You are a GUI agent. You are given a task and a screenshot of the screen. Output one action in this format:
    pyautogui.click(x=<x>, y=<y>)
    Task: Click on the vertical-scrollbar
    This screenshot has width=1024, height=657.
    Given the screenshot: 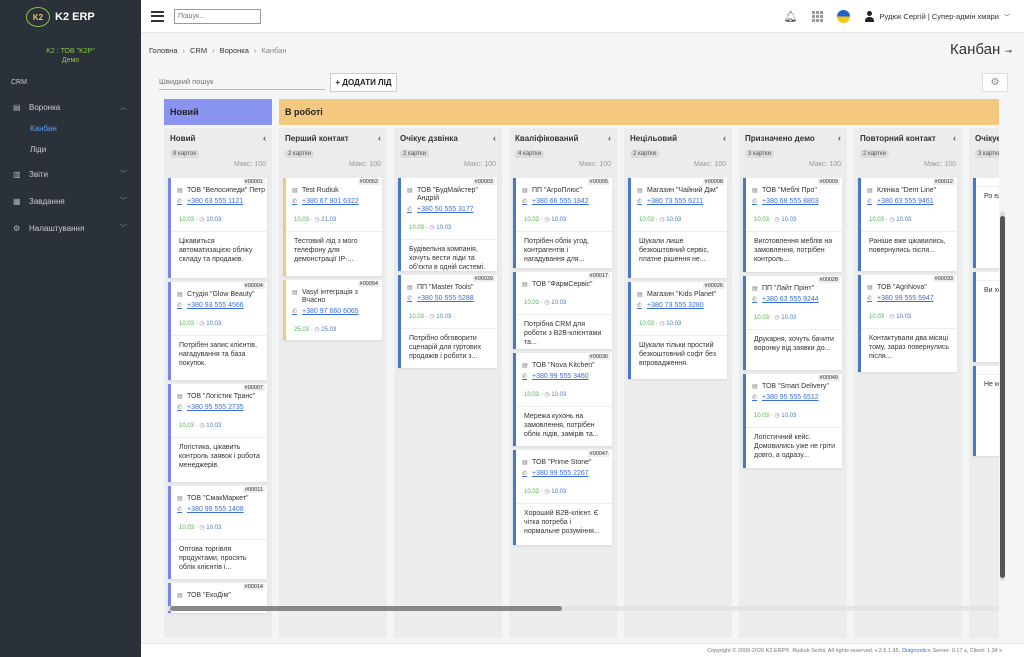 What is the action you would take?
    pyautogui.click(x=1002, y=396)
    